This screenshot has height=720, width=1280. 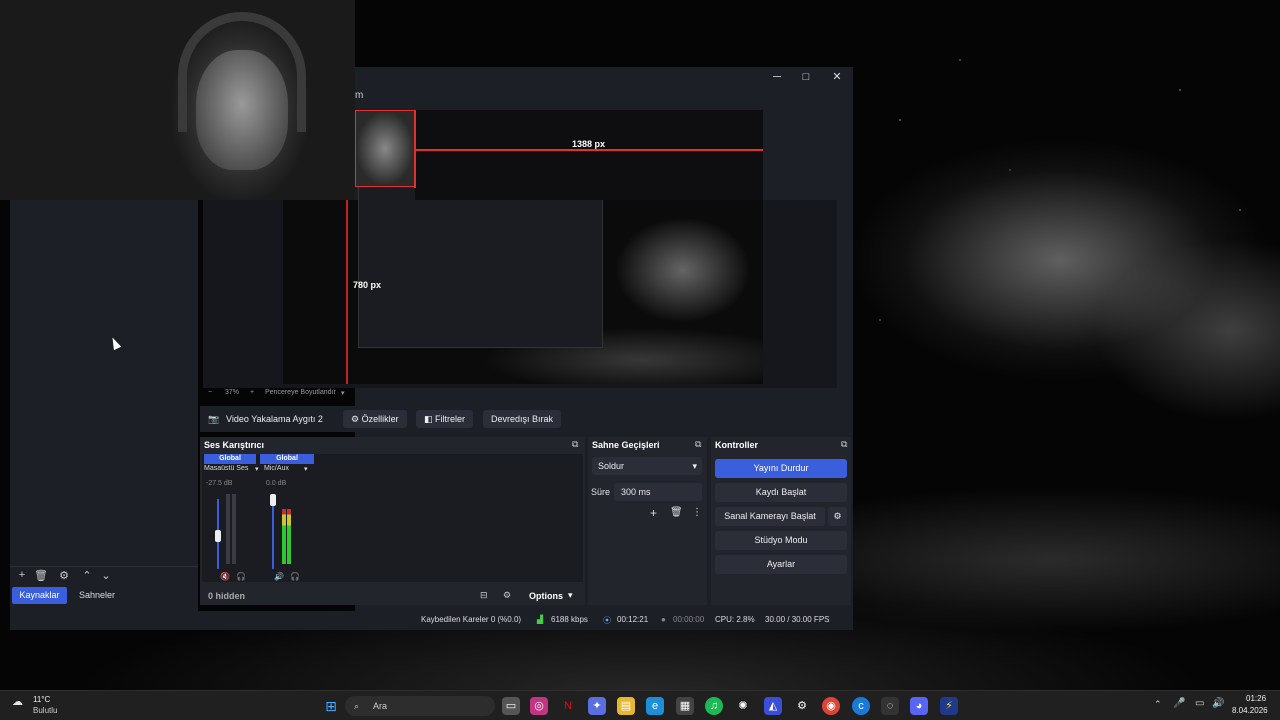 What do you see at coordinates (697, 512) in the screenshot?
I see `more-icon: ⋮` at bounding box center [697, 512].